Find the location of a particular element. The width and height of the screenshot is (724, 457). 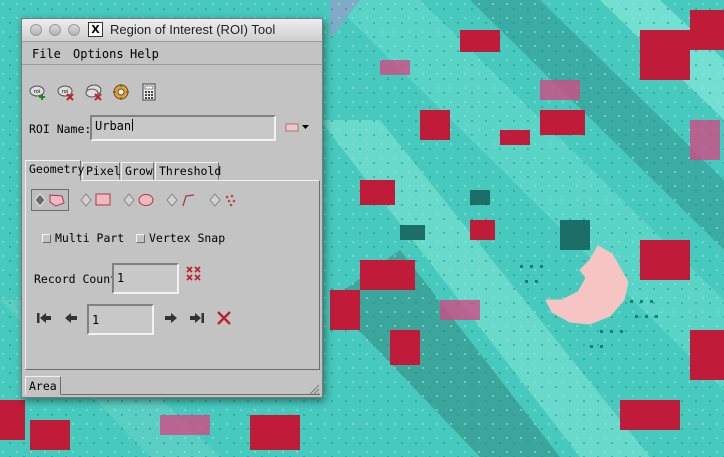

x11-icon: X is located at coordinates (95, 29).